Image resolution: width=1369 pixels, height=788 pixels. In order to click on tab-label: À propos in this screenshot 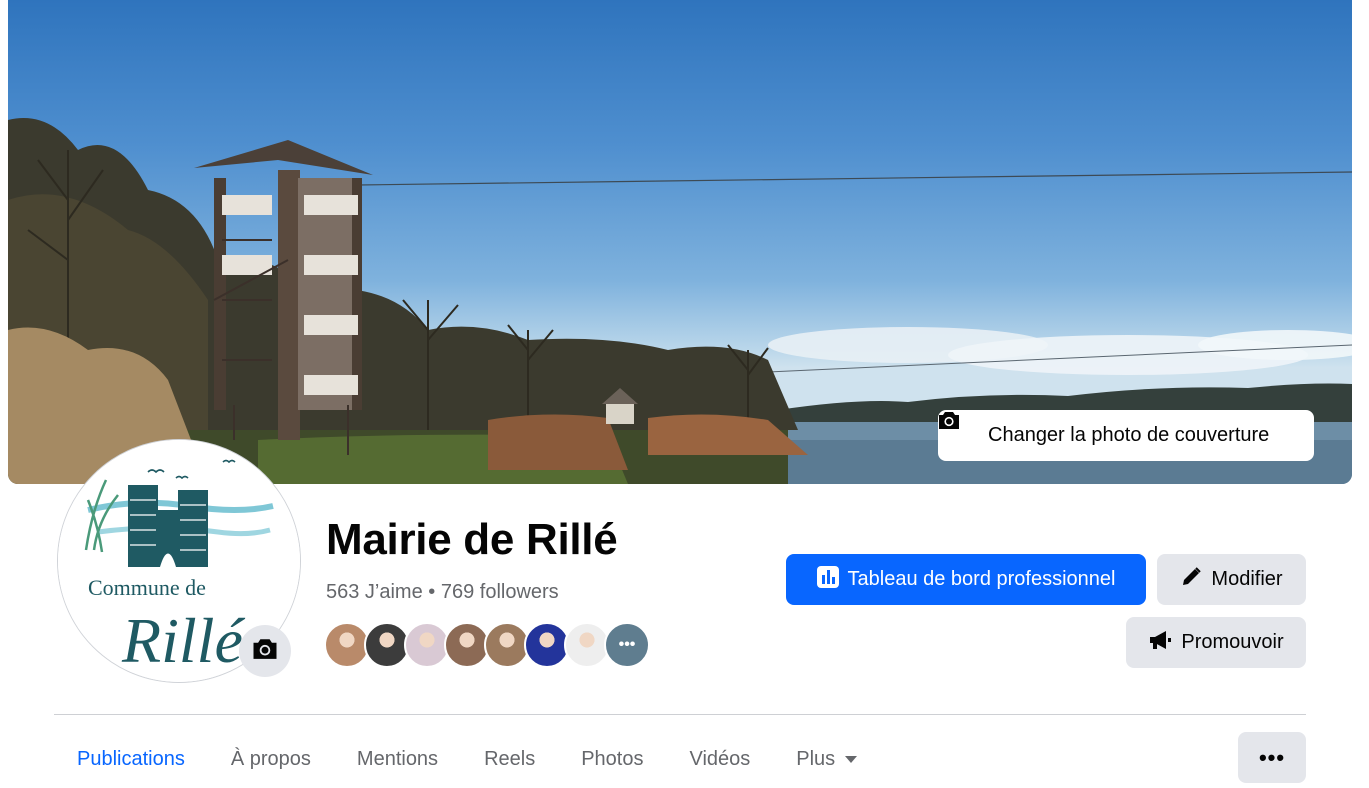, I will do `click(270, 758)`.